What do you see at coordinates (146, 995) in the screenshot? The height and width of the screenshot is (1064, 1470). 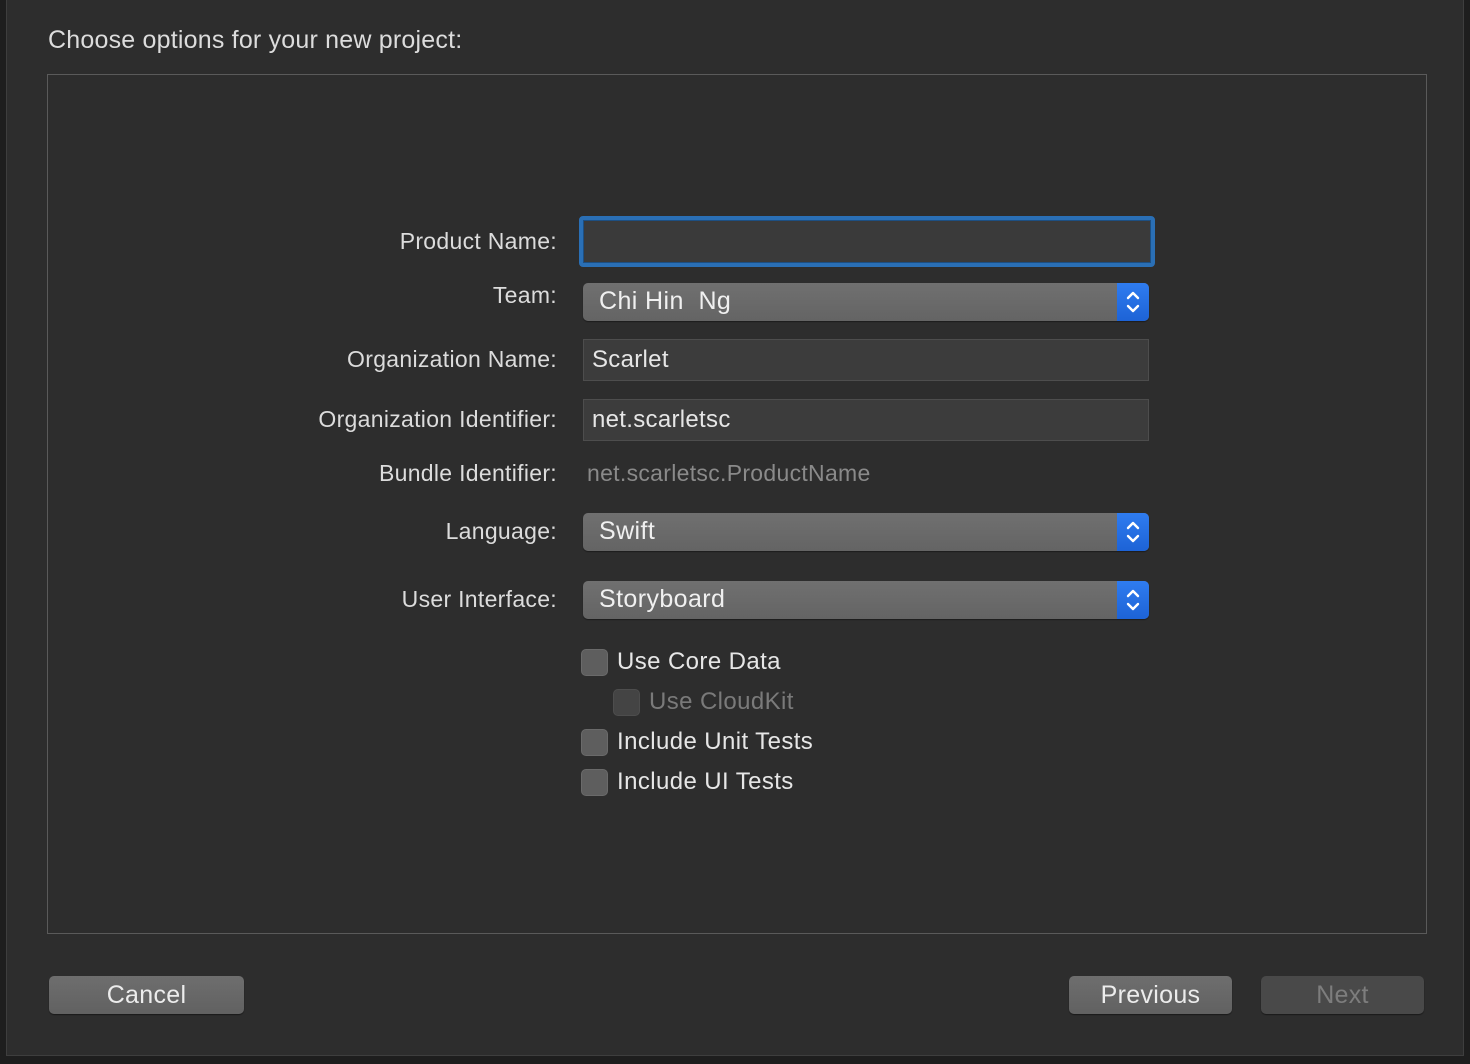 I see `cancel-button: Cancel` at bounding box center [146, 995].